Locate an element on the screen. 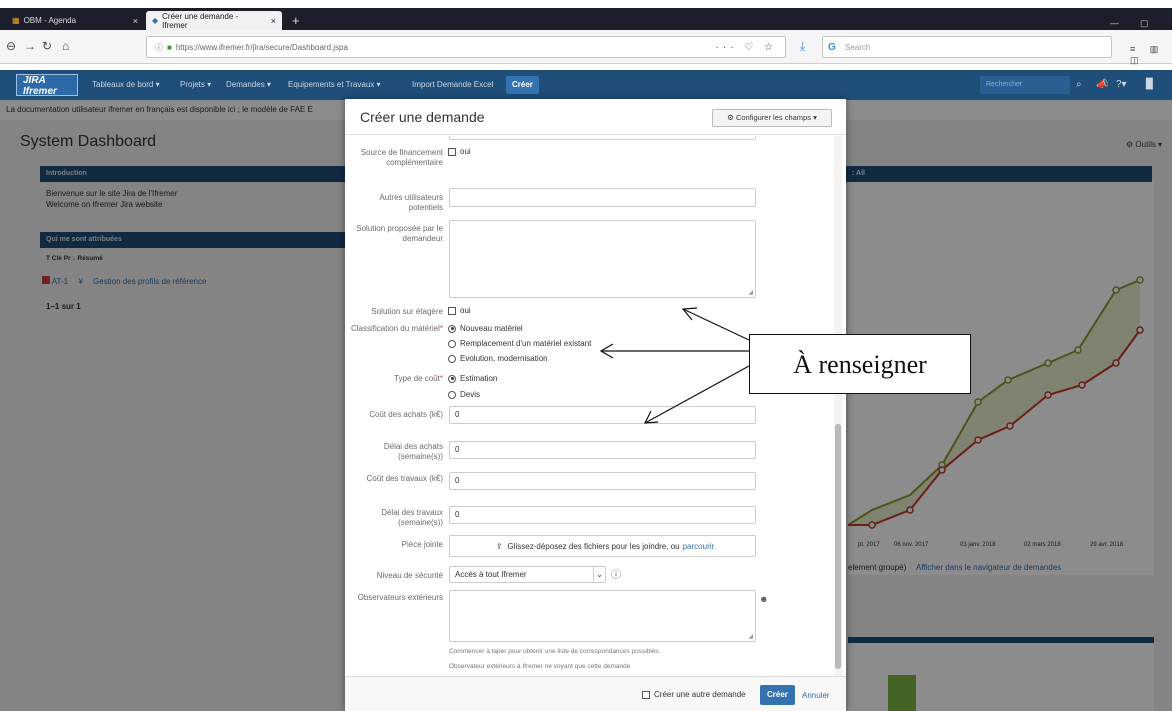 The height and width of the screenshot is (711, 1172). annotation-arrows is located at coordinates (674, 365).